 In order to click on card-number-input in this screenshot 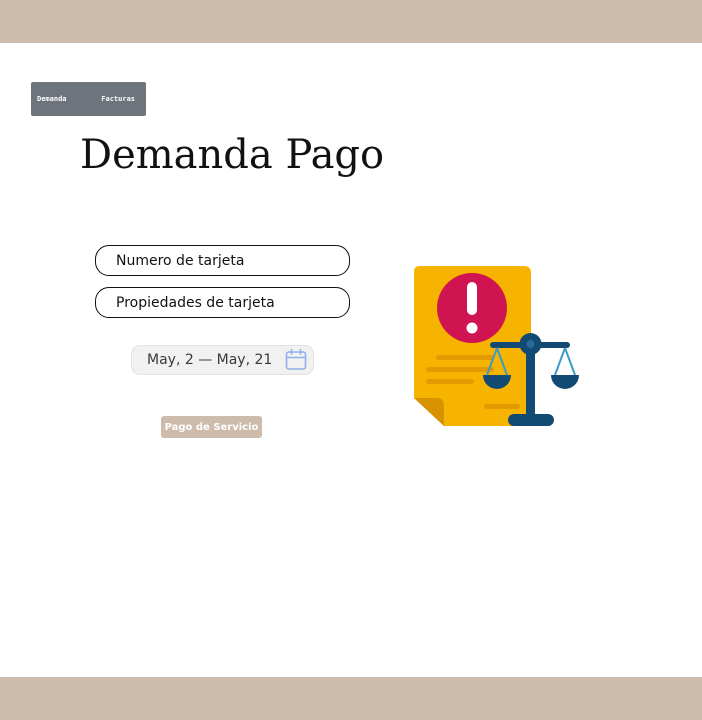, I will do `click(222, 260)`.